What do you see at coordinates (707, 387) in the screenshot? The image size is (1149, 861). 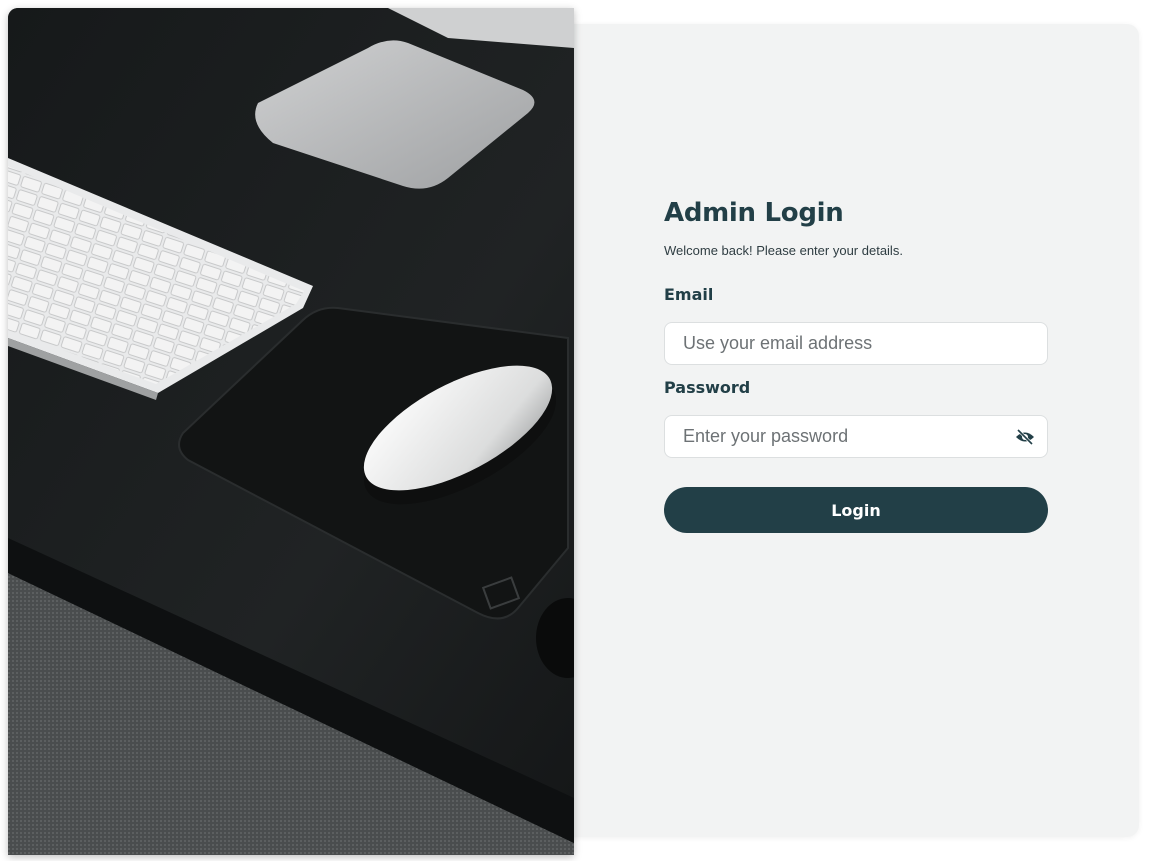 I see `password-label: Password` at bounding box center [707, 387].